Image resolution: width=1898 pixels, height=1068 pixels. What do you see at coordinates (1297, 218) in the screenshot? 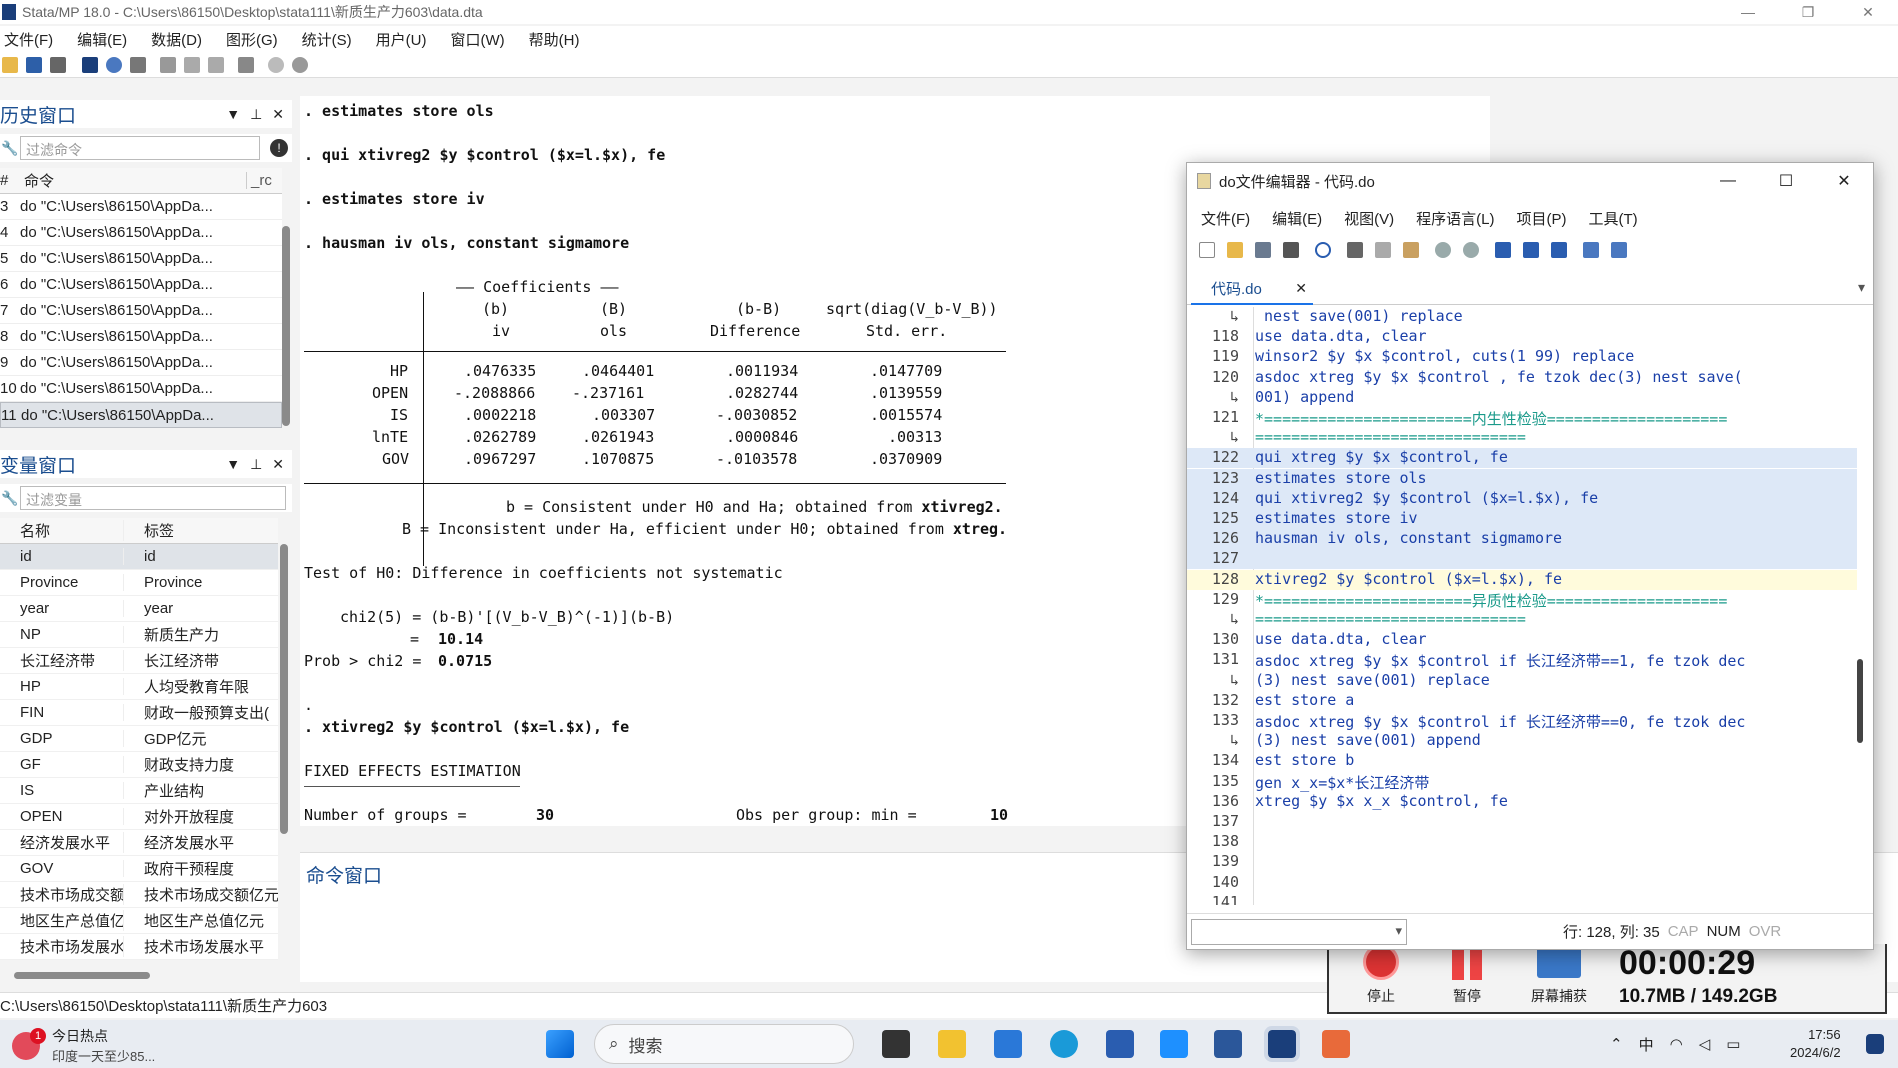
I see `do-menu-edit: 编辑(E)` at bounding box center [1297, 218].